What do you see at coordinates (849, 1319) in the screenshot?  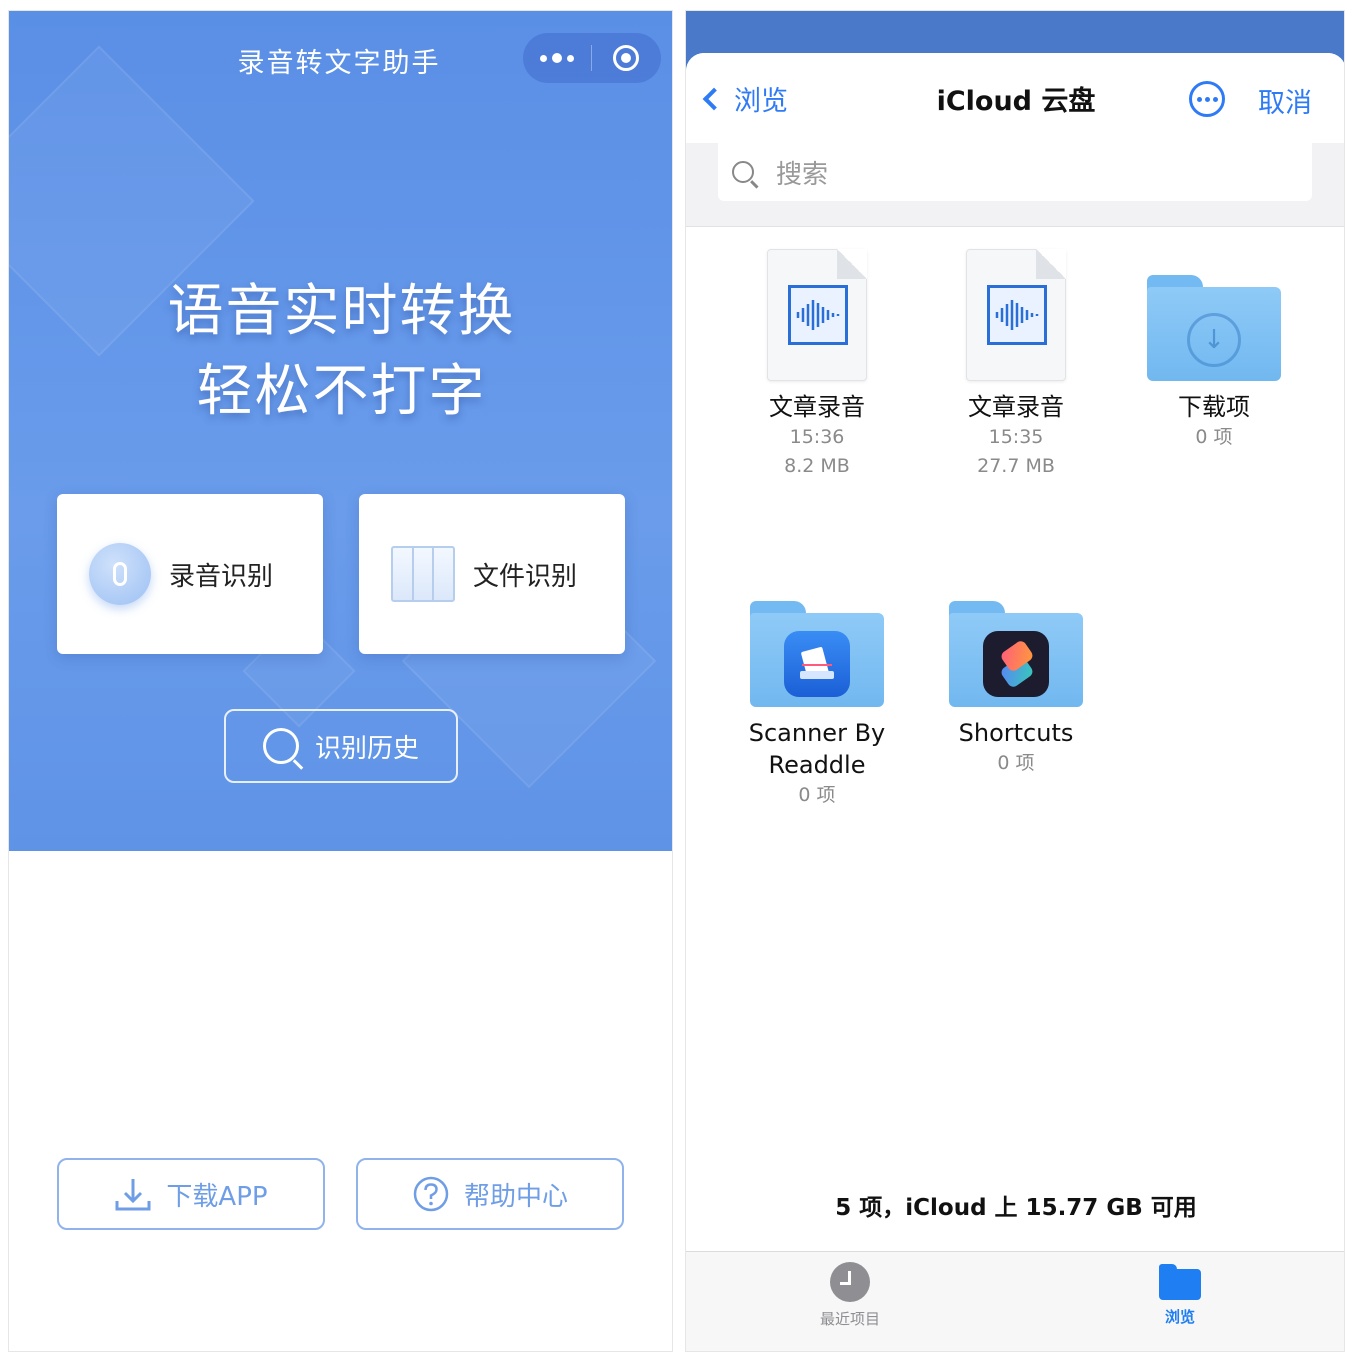 I see `tab-recents-label: 最近项目` at bounding box center [849, 1319].